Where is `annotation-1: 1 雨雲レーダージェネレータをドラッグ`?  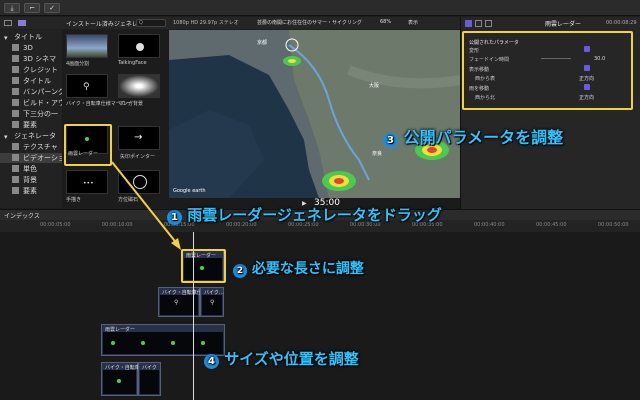
annotation-1: 1 雨雲レーダージェネレータをドラッグ is located at coordinates (304, 214).